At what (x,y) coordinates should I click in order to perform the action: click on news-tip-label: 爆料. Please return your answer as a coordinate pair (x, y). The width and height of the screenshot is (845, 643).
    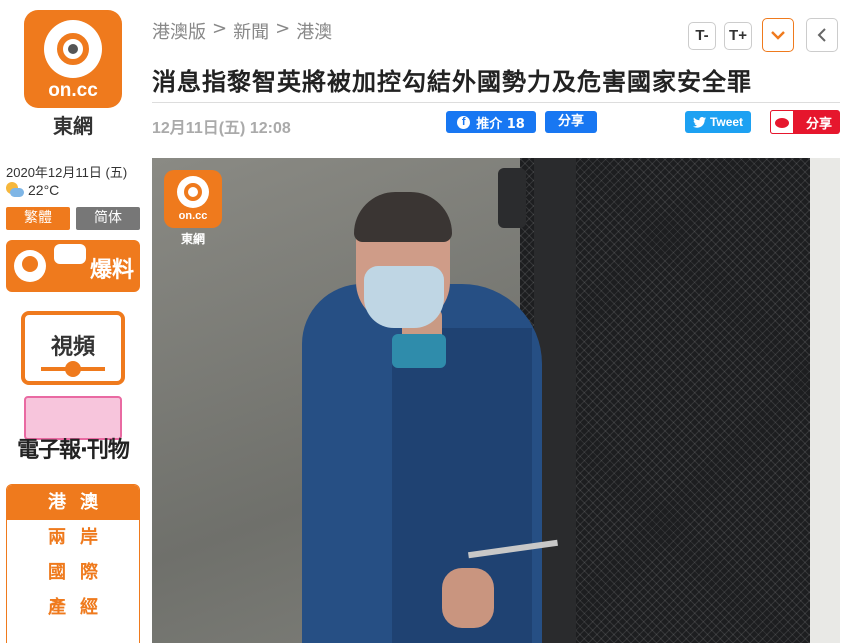
    Looking at the image, I should click on (112, 270).